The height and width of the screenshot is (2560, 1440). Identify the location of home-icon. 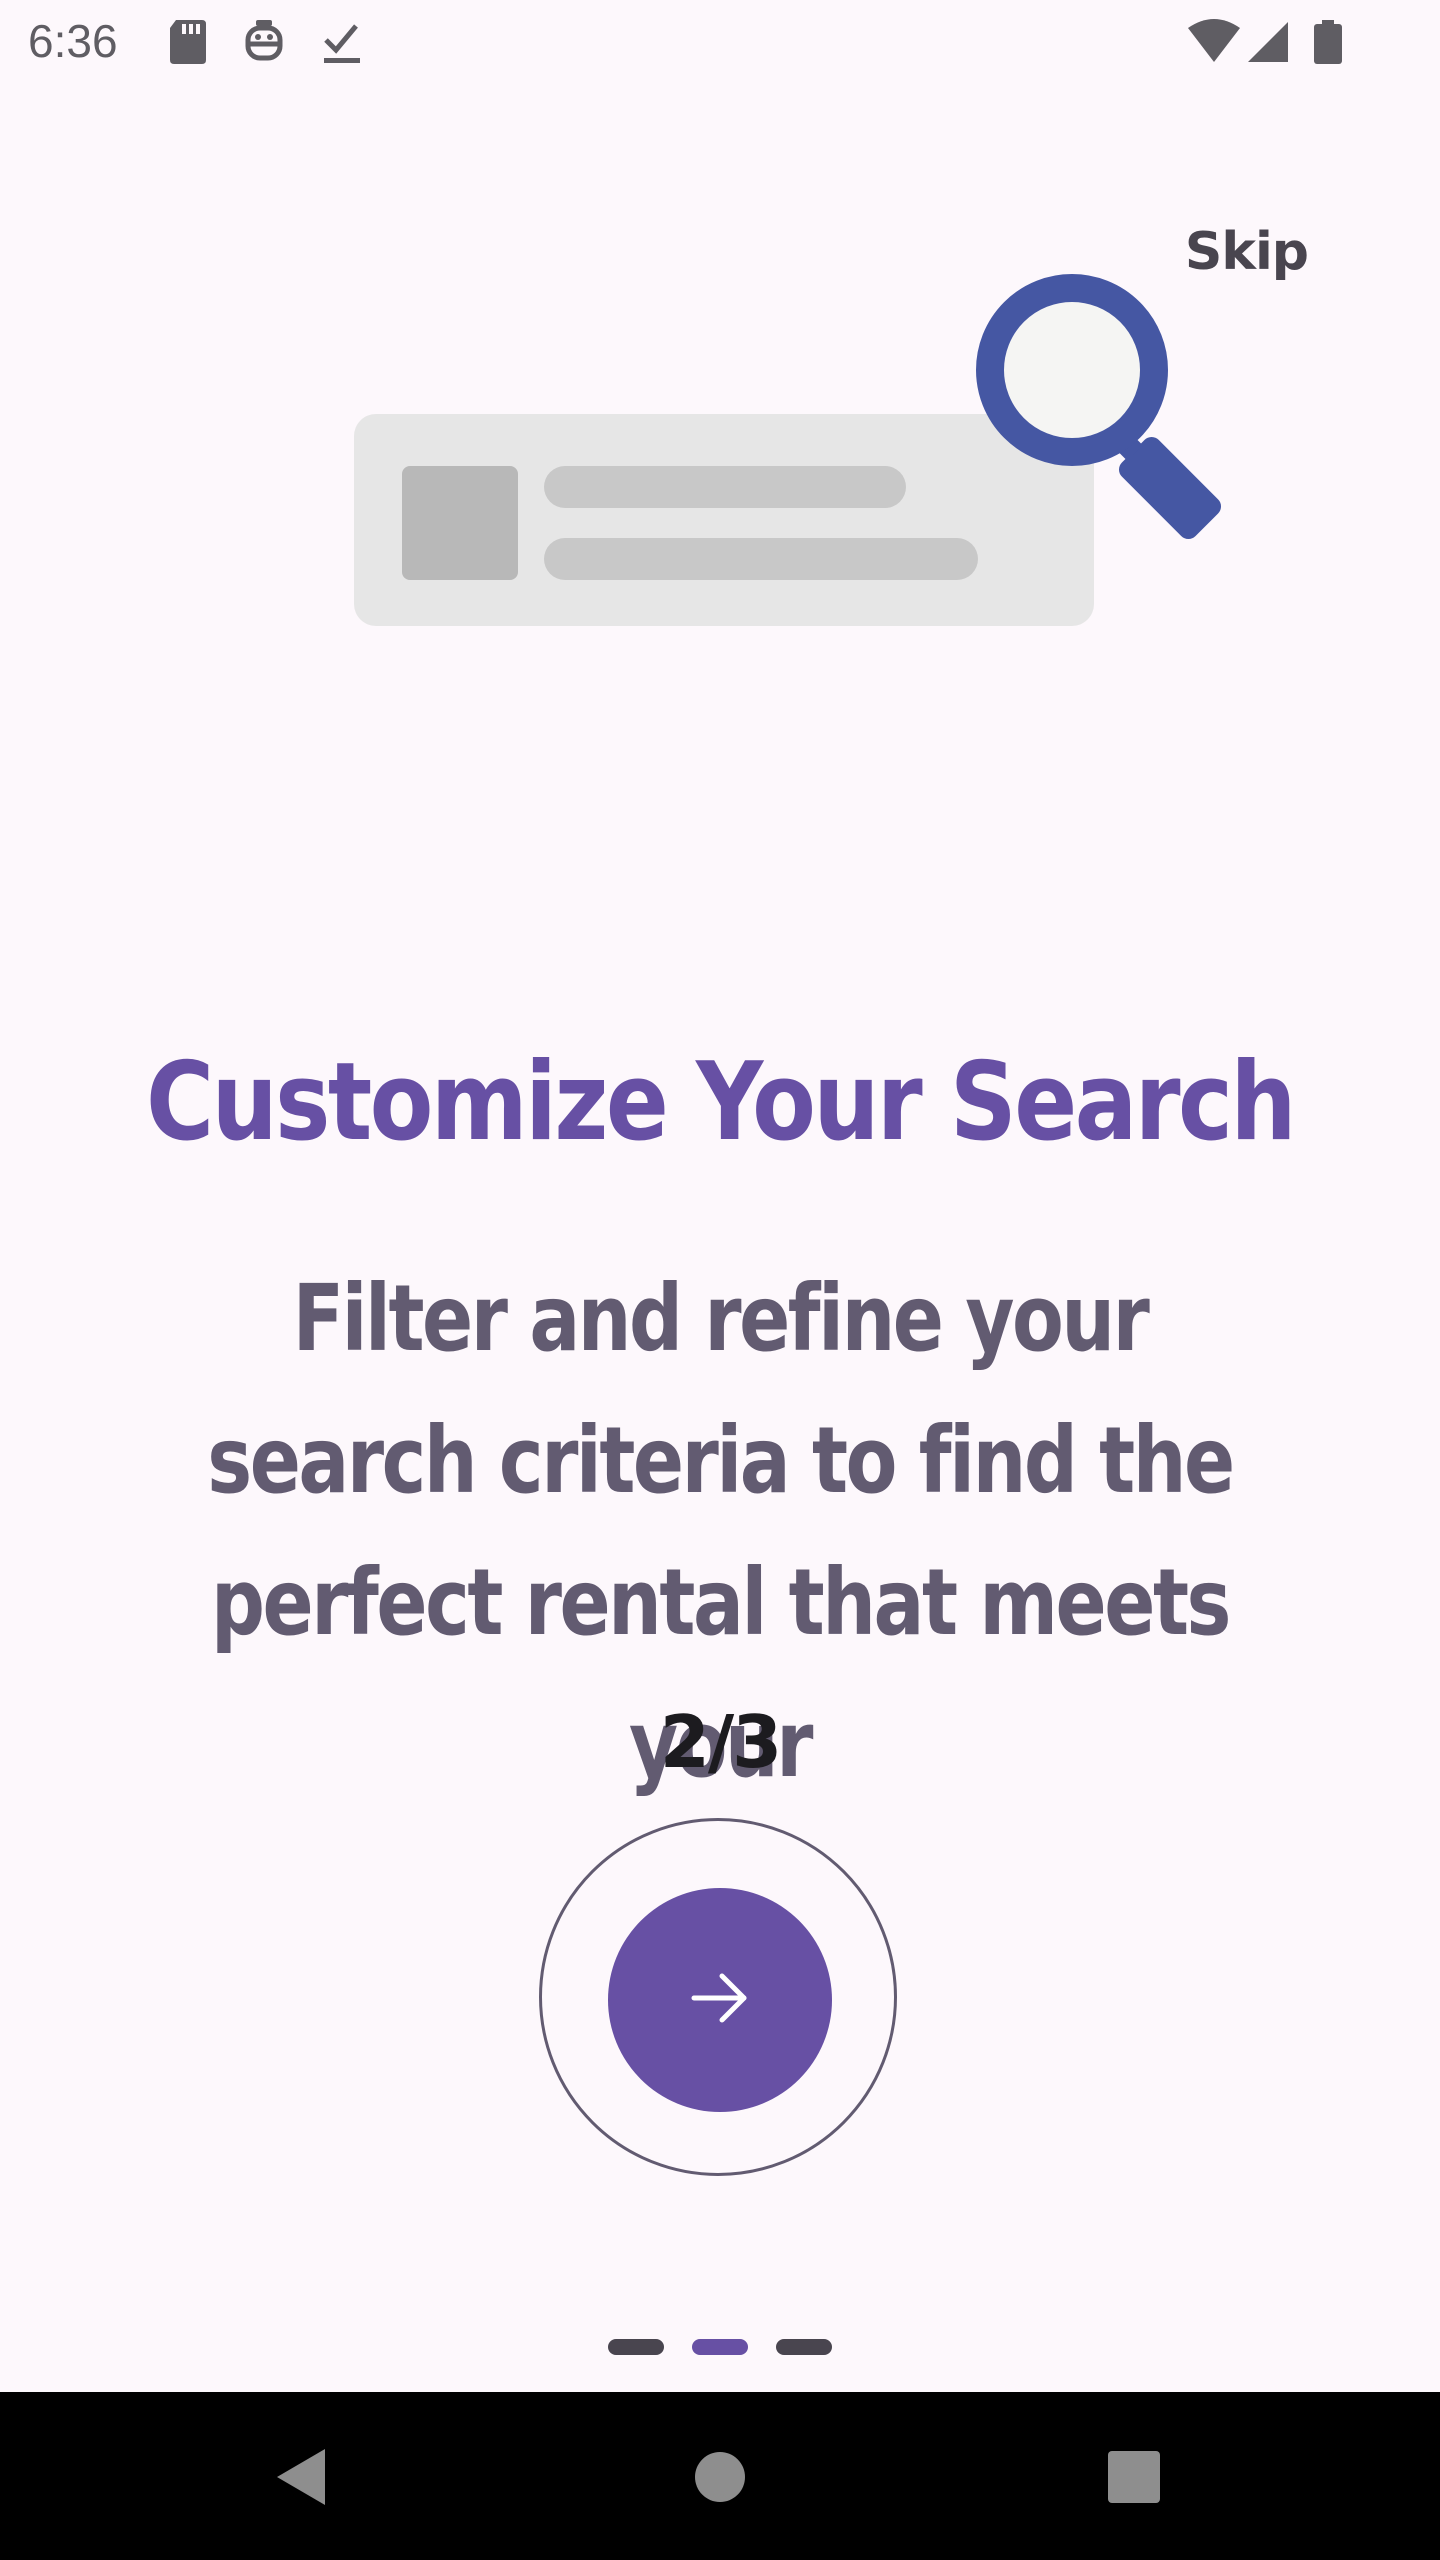
(720, 2477).